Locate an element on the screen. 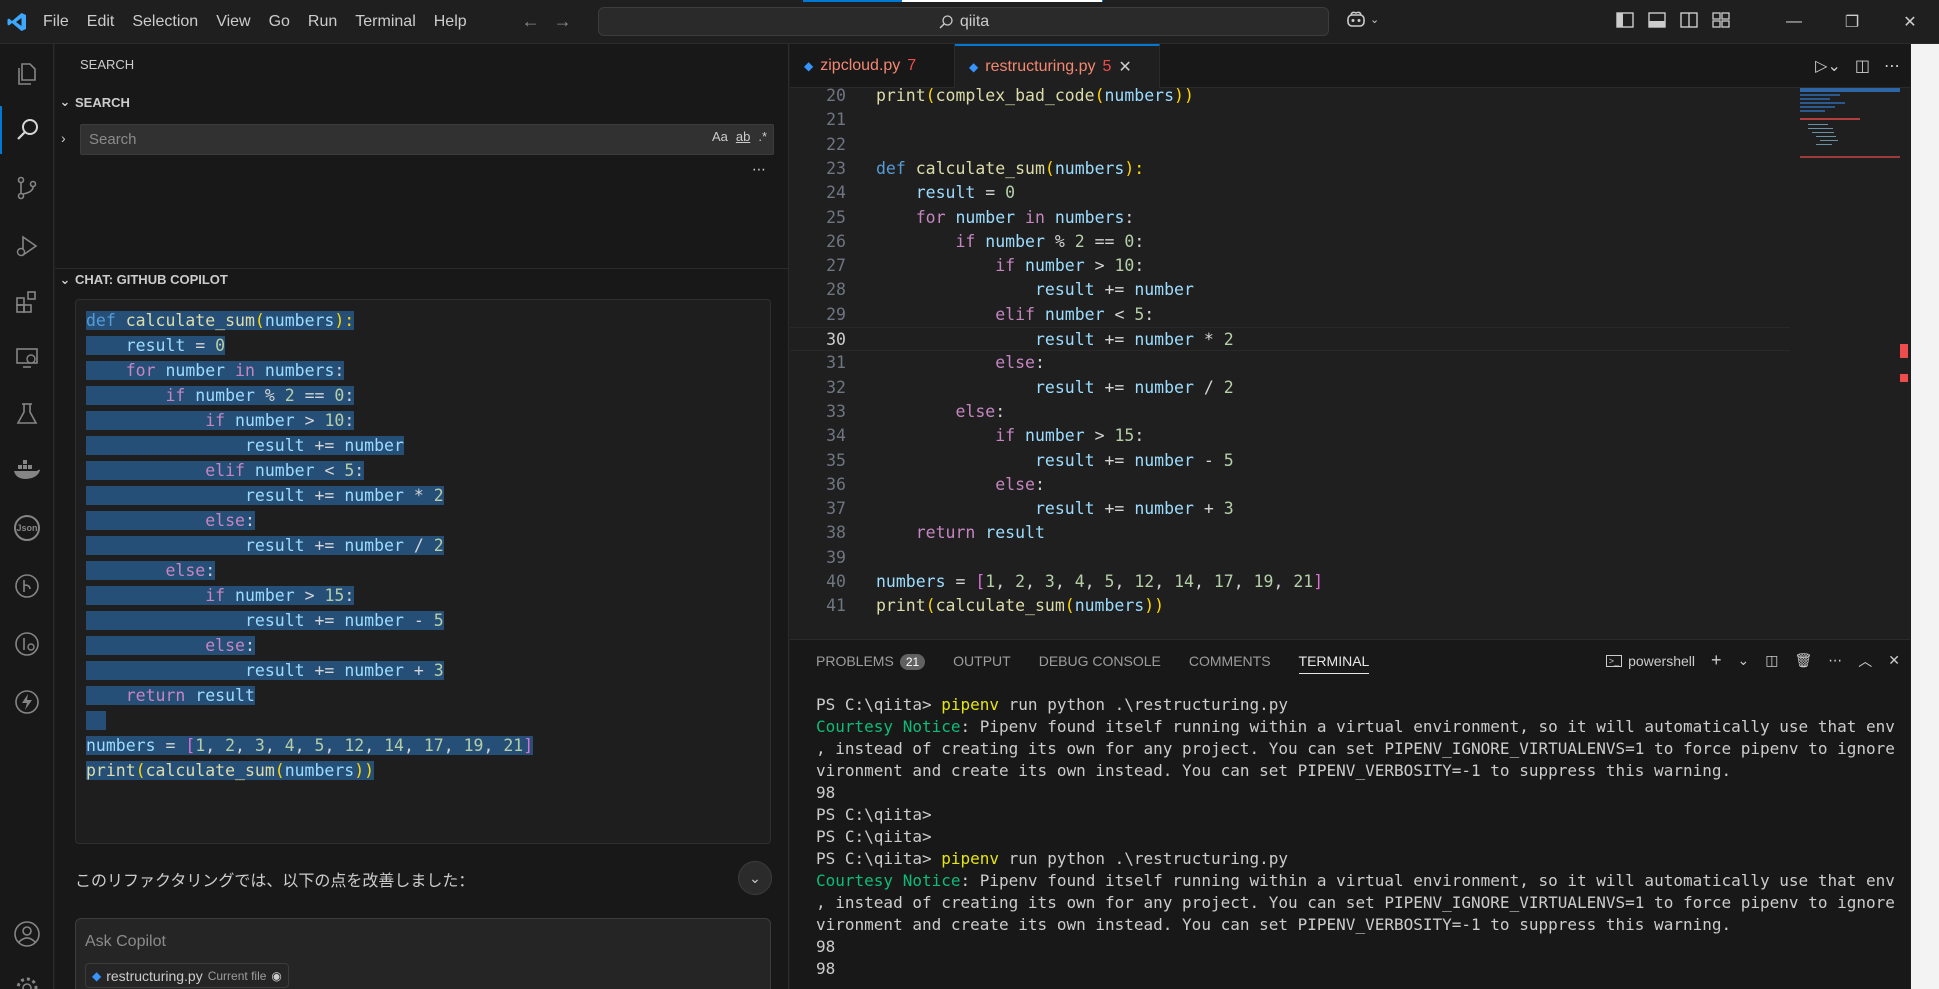  menu-help: Help is located at coordinates (450, 22).